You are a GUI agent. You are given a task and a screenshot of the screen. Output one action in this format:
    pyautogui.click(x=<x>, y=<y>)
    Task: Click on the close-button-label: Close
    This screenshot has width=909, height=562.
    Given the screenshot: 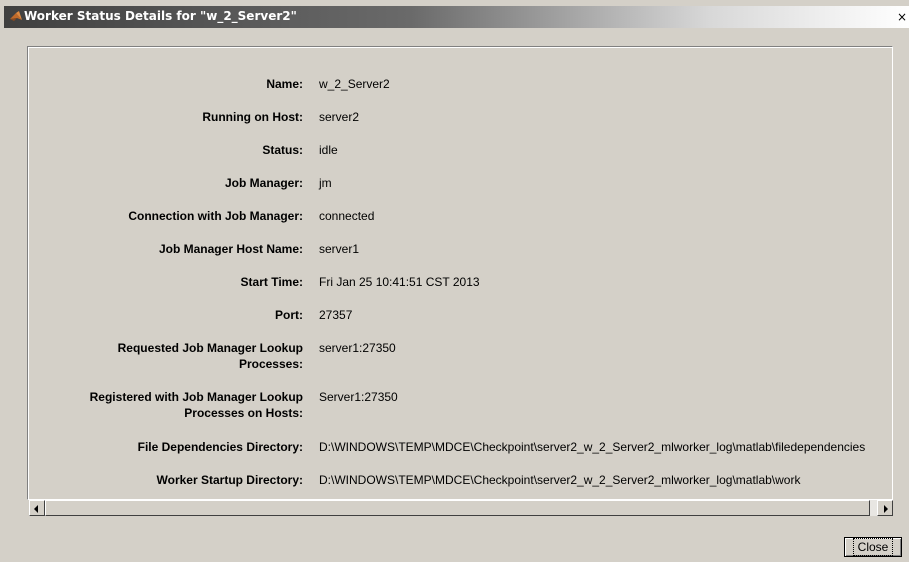 What is the action you would take?
    pyautogui.click(x=873, y=547)
    